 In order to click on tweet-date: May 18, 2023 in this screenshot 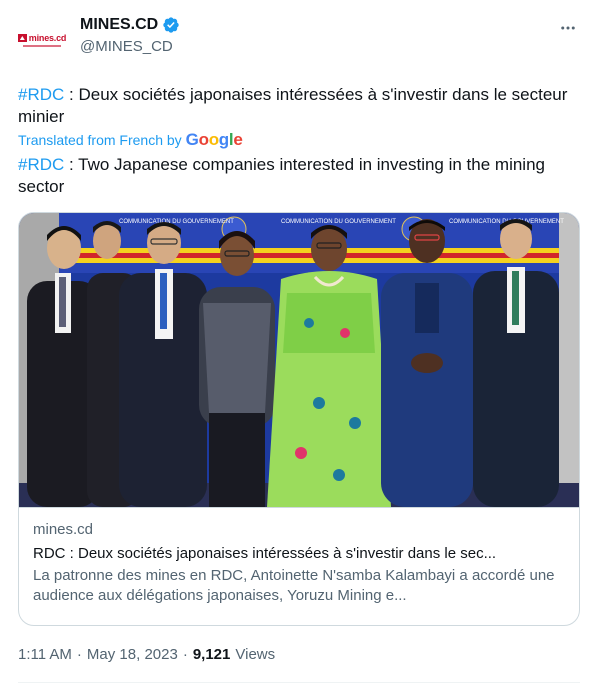, I will do `click(132, 654)`.